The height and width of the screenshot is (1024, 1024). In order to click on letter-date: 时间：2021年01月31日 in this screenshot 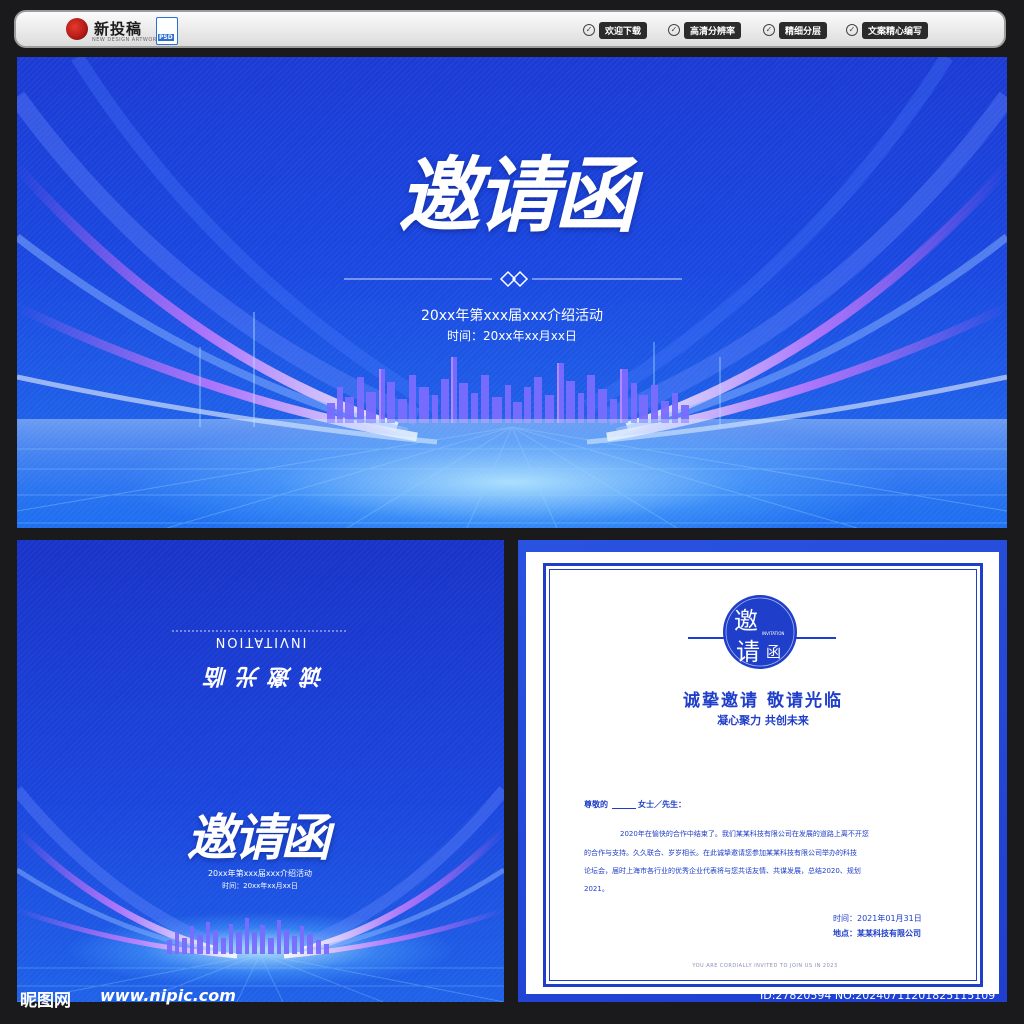, I will do `click(877, 918)`.